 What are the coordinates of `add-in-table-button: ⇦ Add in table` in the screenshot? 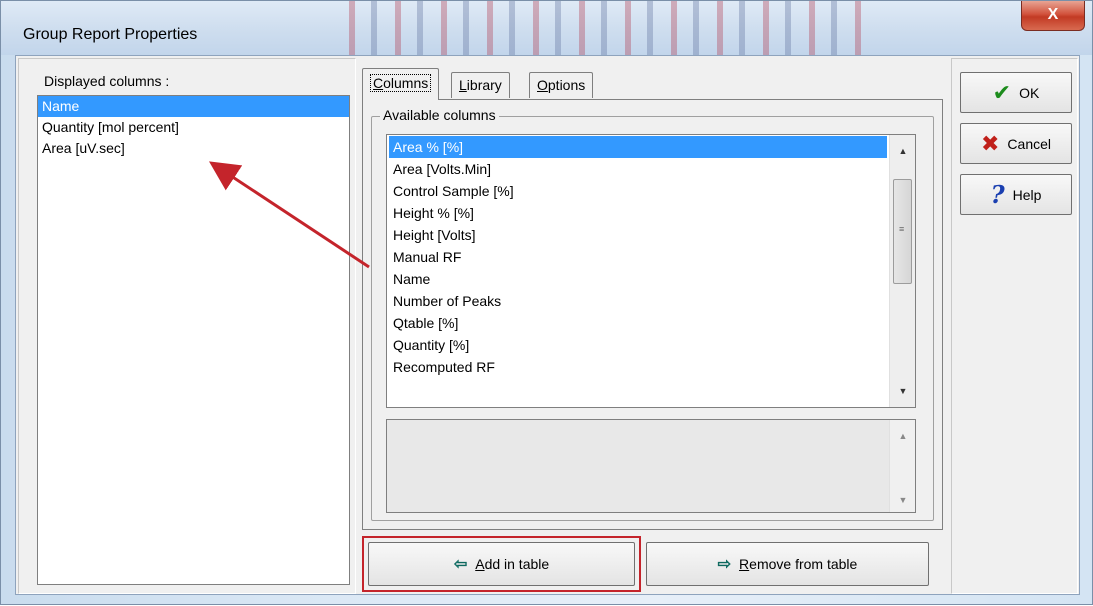 It's located at (501, 564).